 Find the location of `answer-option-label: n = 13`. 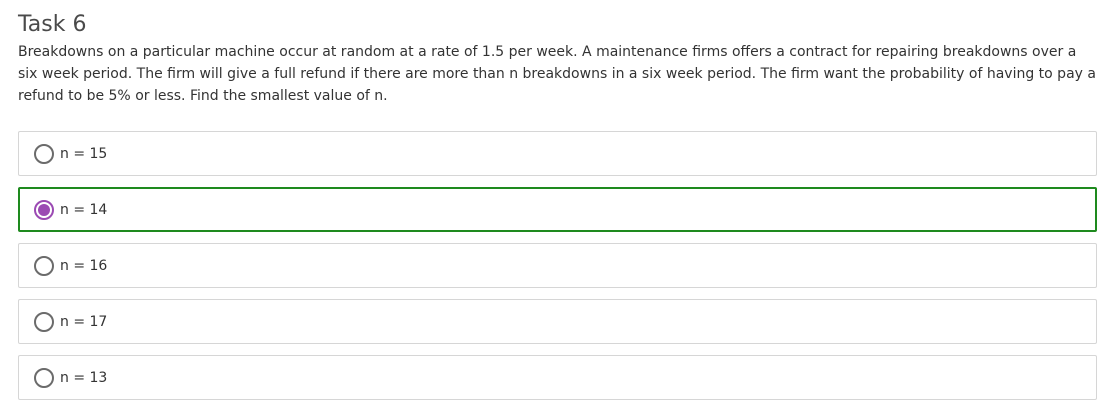

answer-option-label: n = 13 is located at coordinates (84, 377).